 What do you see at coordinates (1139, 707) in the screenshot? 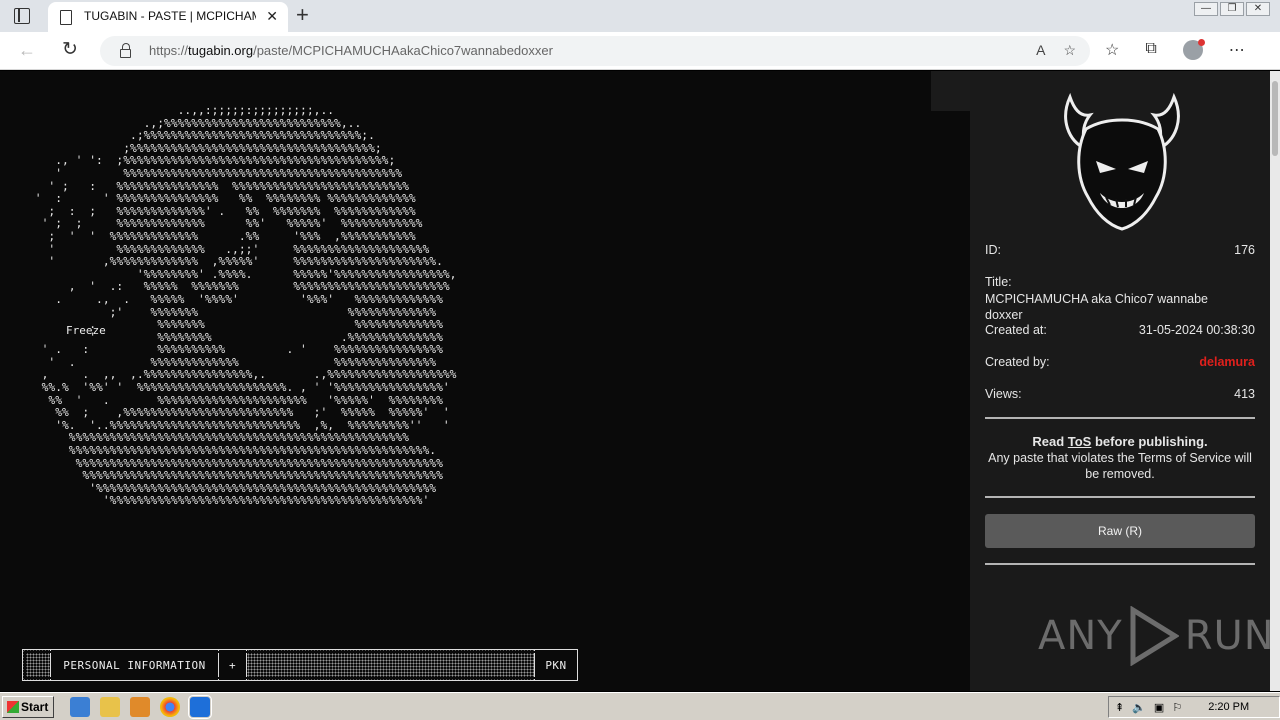
I see `volume-icon: 🔈` at bounding box center [1139, 707].